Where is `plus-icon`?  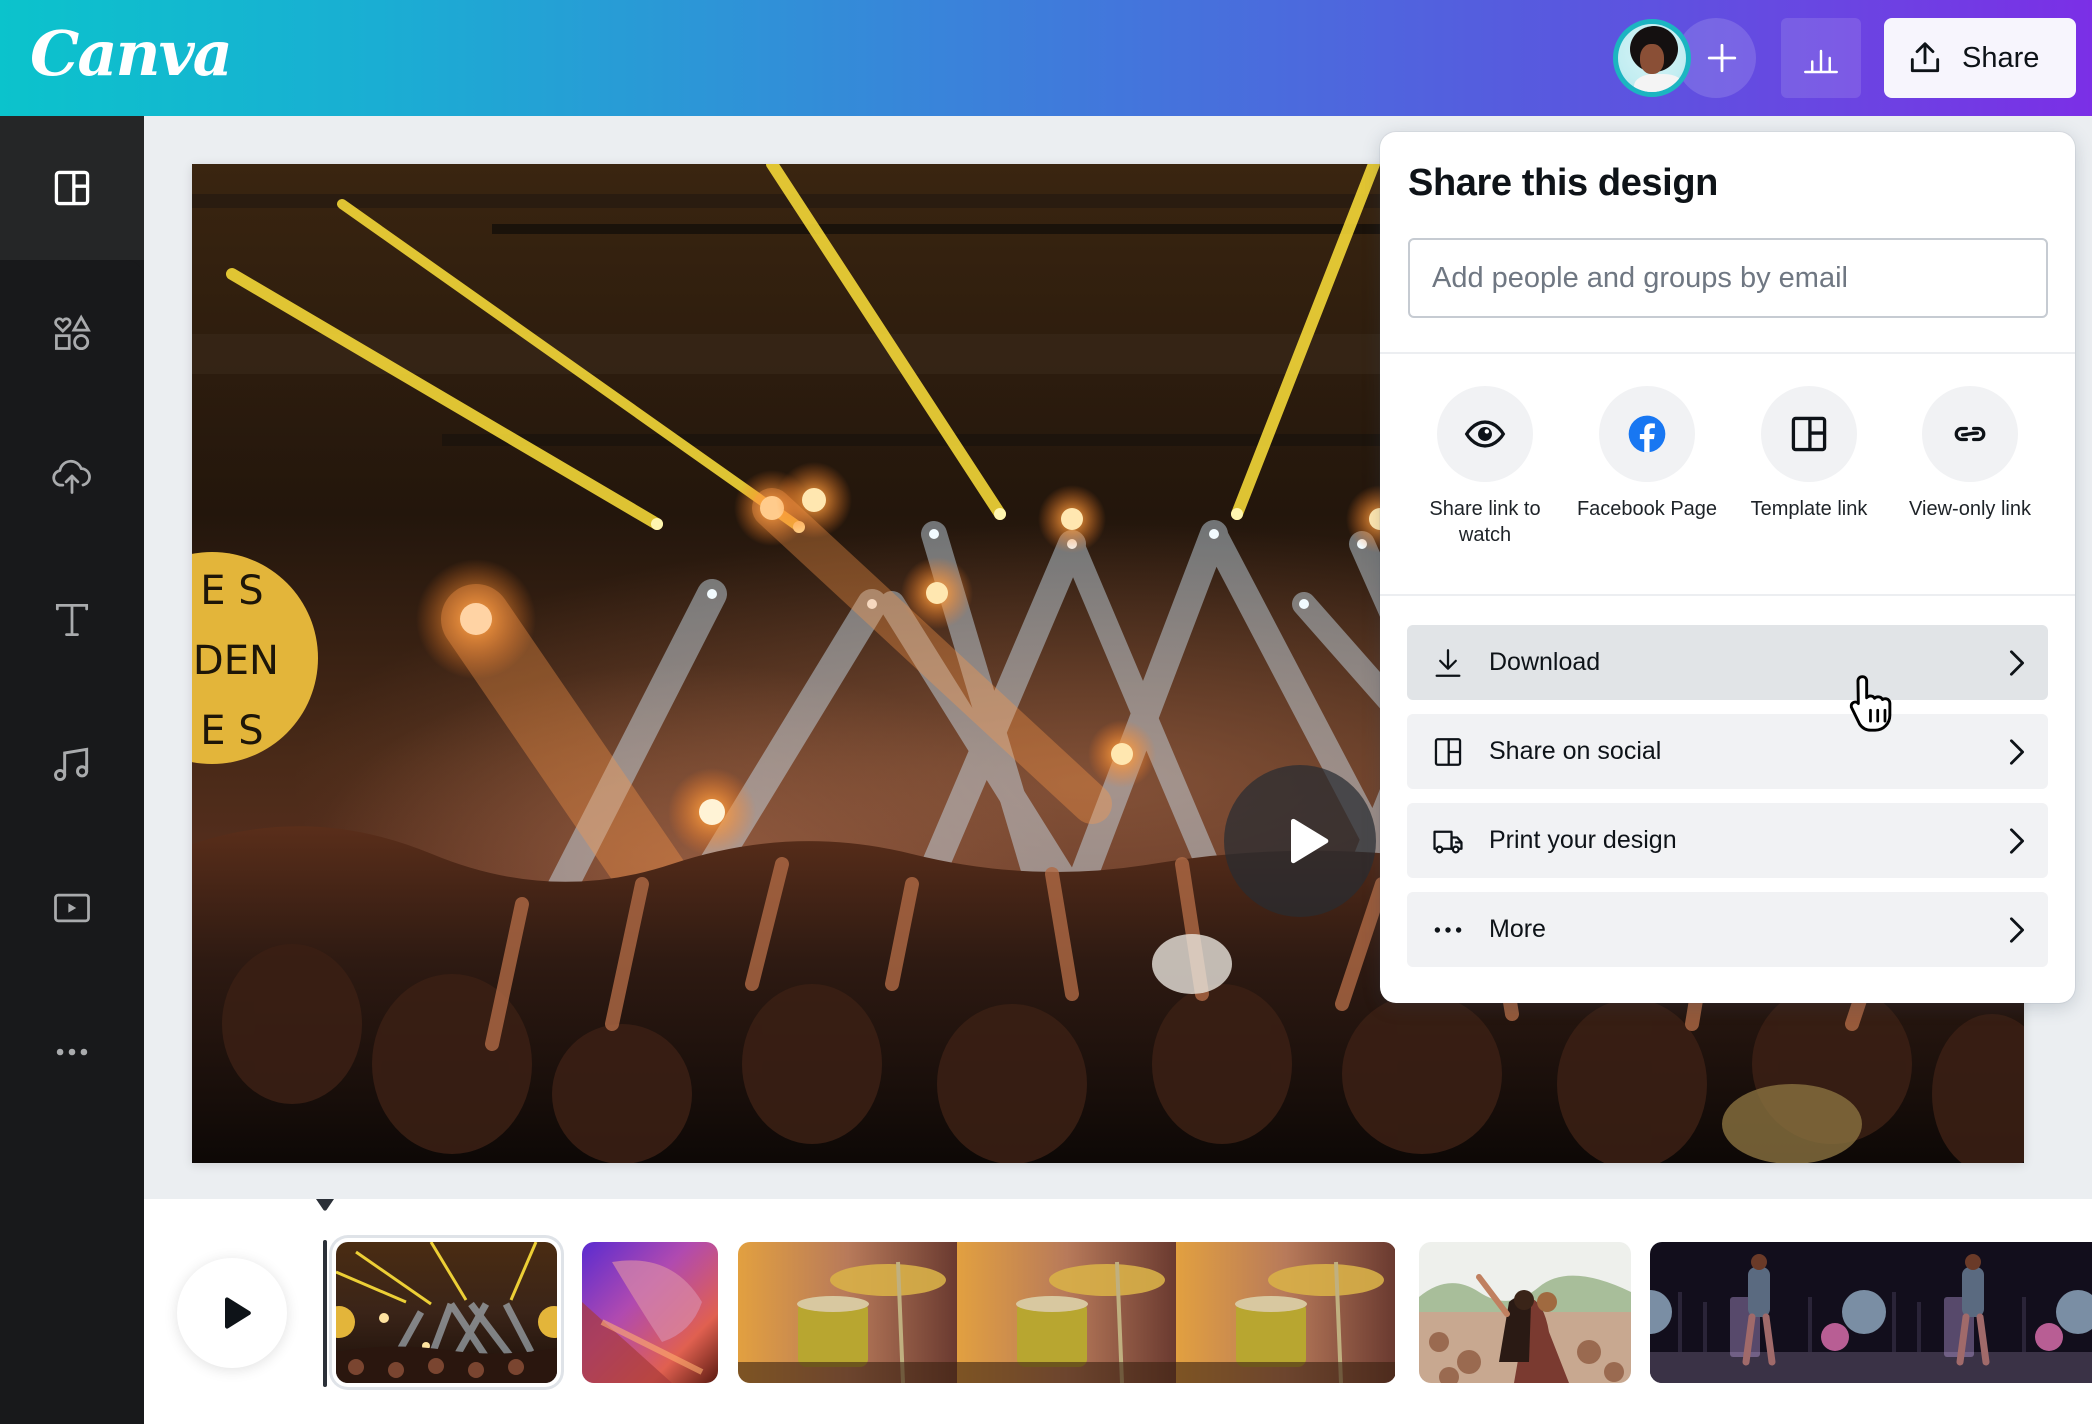
plus-icon is located at coordinates (1722, 58).